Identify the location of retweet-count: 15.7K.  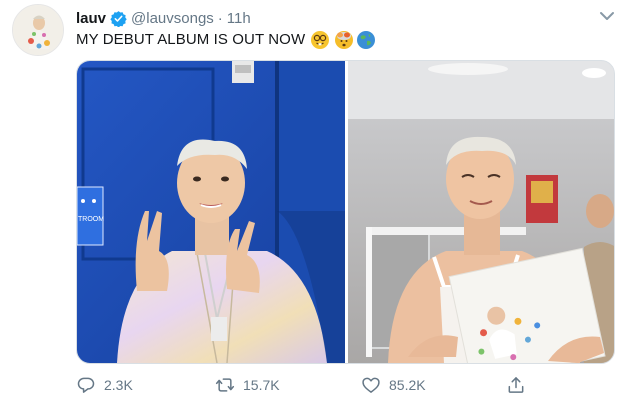
(261, 385).